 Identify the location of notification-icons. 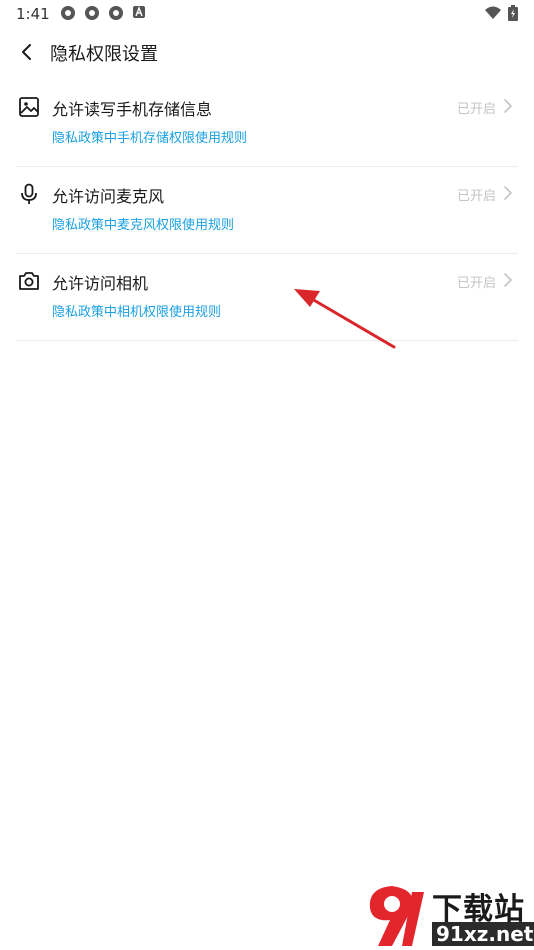
(103, 13).